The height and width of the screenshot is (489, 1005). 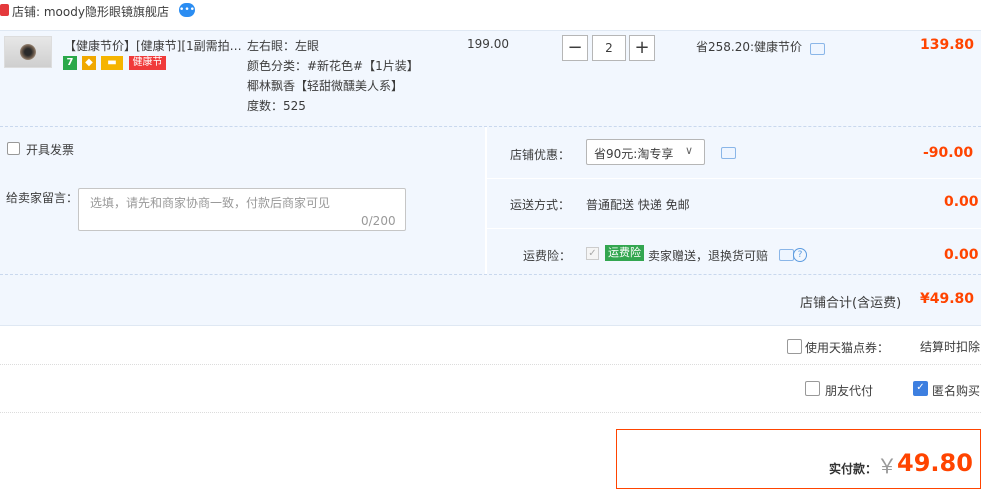 What do you see at coordinates (13, 148) in the screenshot?
I see `invoice-checkbox` at bounding box center [13, 148].